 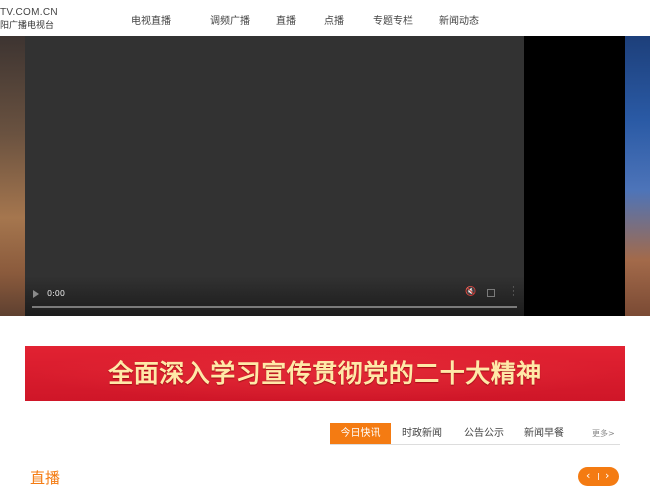 What do you see at coordinates (286, 19) in the screenshot?
I see `nav-item-live: 直播` at bounding box center [286, 19].